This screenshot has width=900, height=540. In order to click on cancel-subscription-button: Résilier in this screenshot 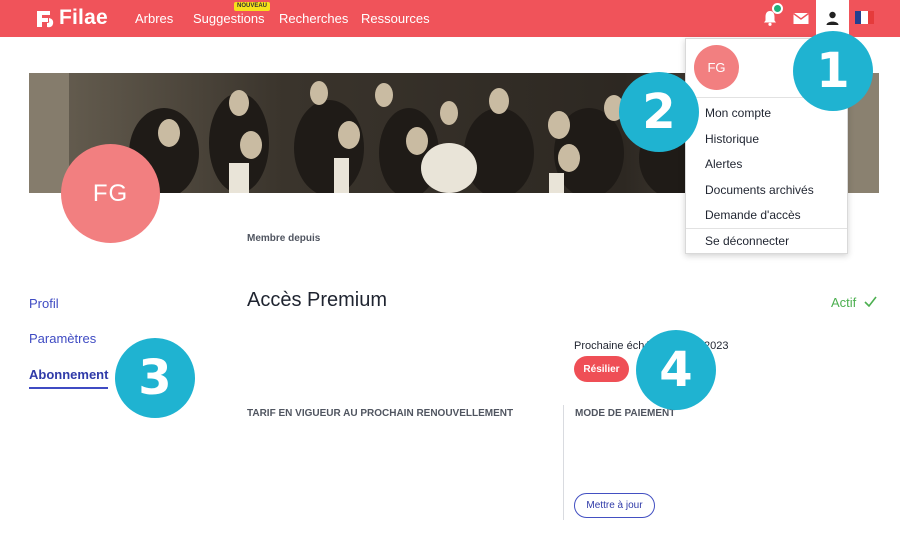, I will do `click(601, 369)`.